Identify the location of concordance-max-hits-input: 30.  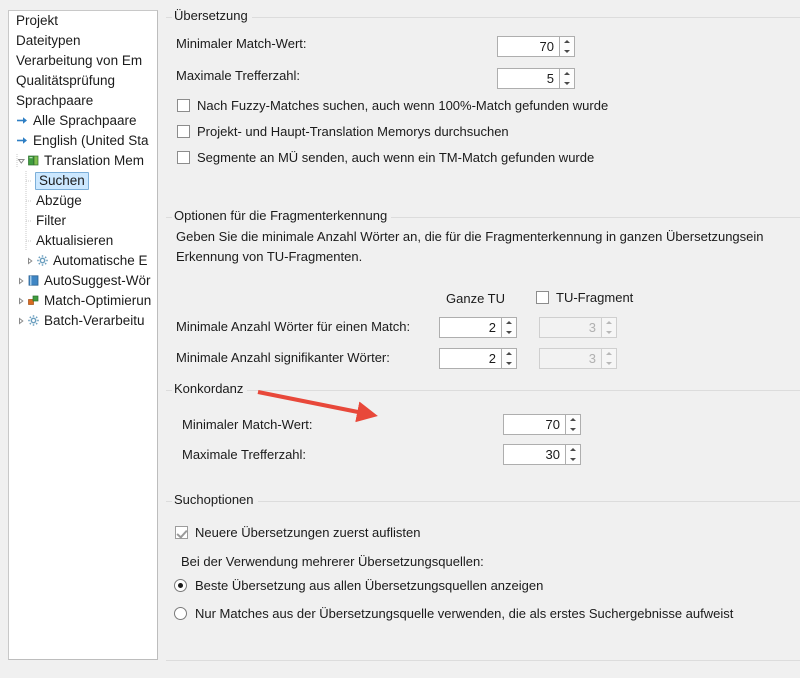
(534, 454).